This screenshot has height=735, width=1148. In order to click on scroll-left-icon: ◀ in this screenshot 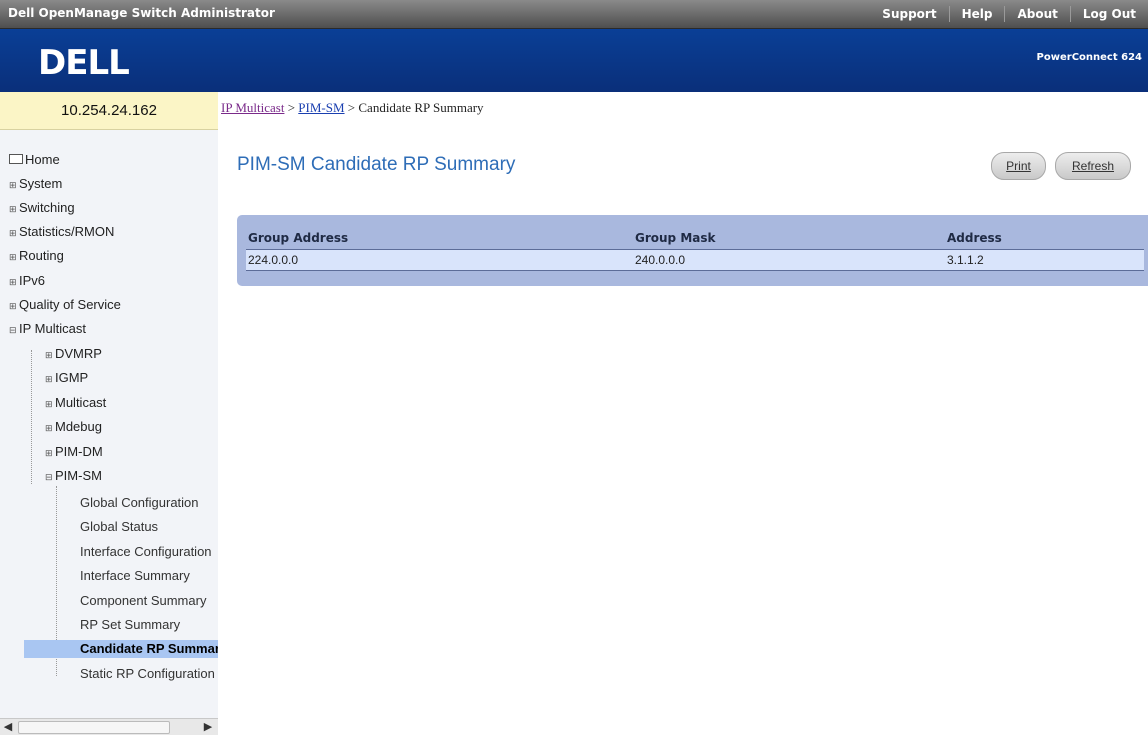, I will do `click(8, 727)`.